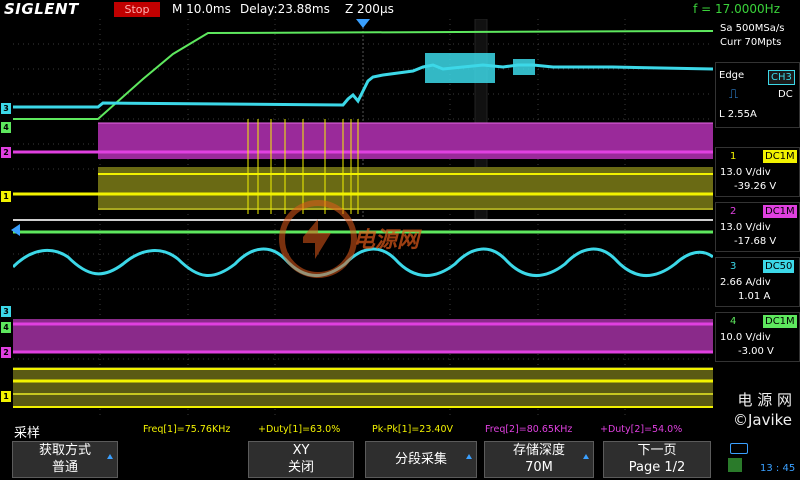 The image size is (800, 480). I want to click on ch2-coupling: DC1M, so click(780, 211).